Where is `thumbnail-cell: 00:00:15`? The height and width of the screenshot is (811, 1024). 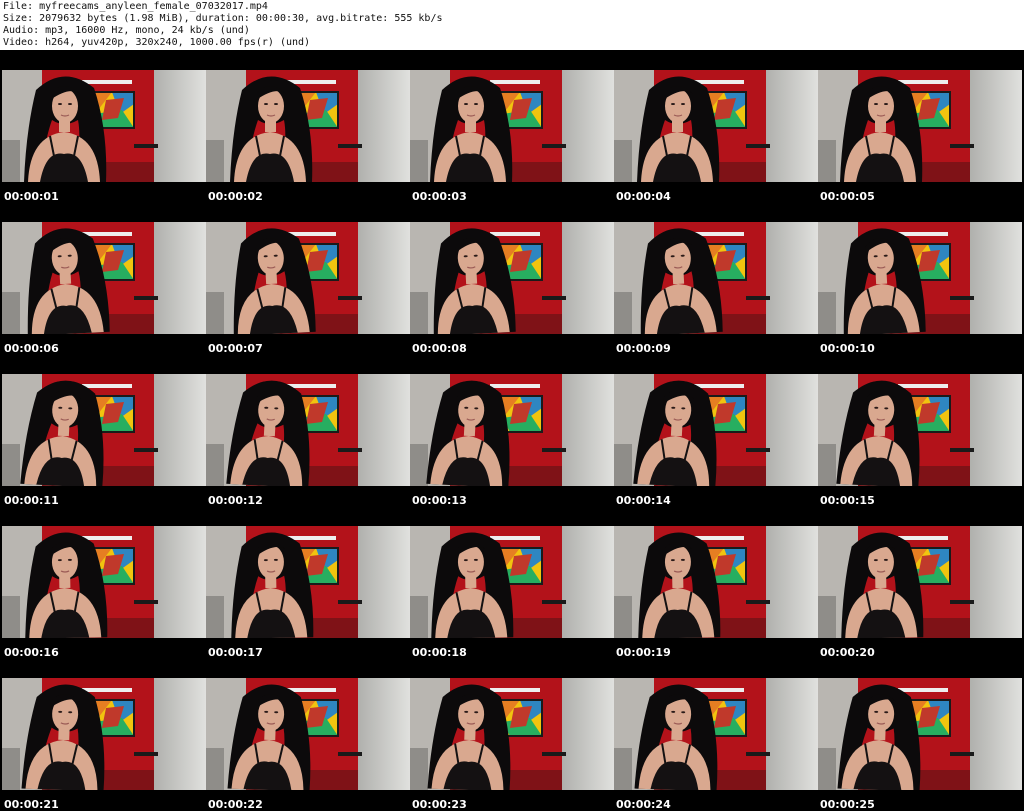 thumbnail-cell: 00:00:15 is located at coordinates (919, 430).